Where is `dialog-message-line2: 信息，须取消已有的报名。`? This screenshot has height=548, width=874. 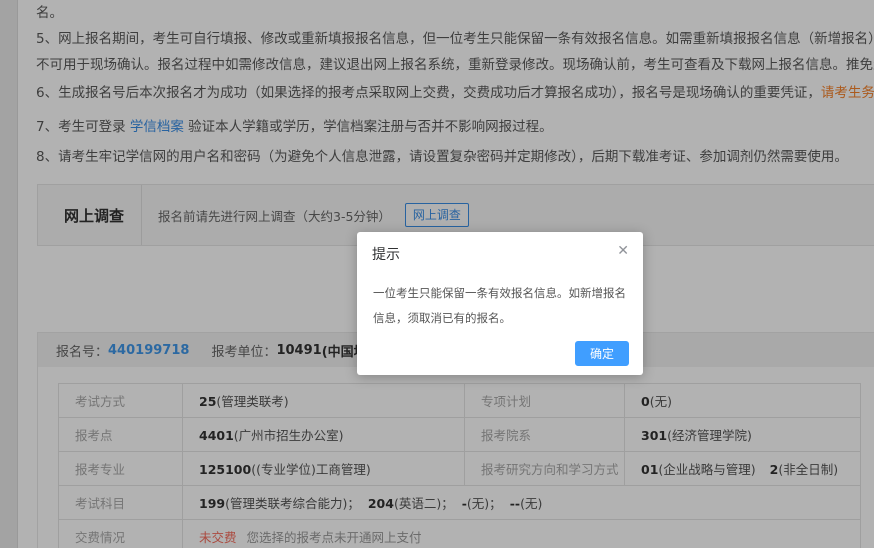 dialog-message-line2: 信息，须取消已有的报名。 is located at coordinates (442, 318).